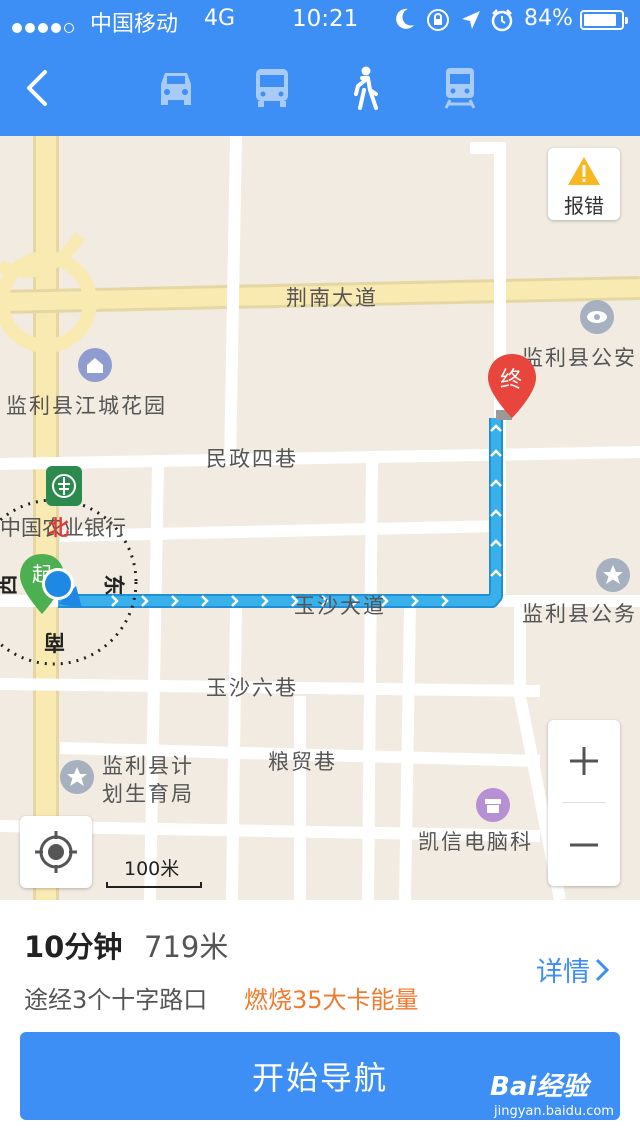 The height and width of the screenshot is (1136, 640). I want to click on watermark-url: jingyan.baidu.com, so click(554, 1111).